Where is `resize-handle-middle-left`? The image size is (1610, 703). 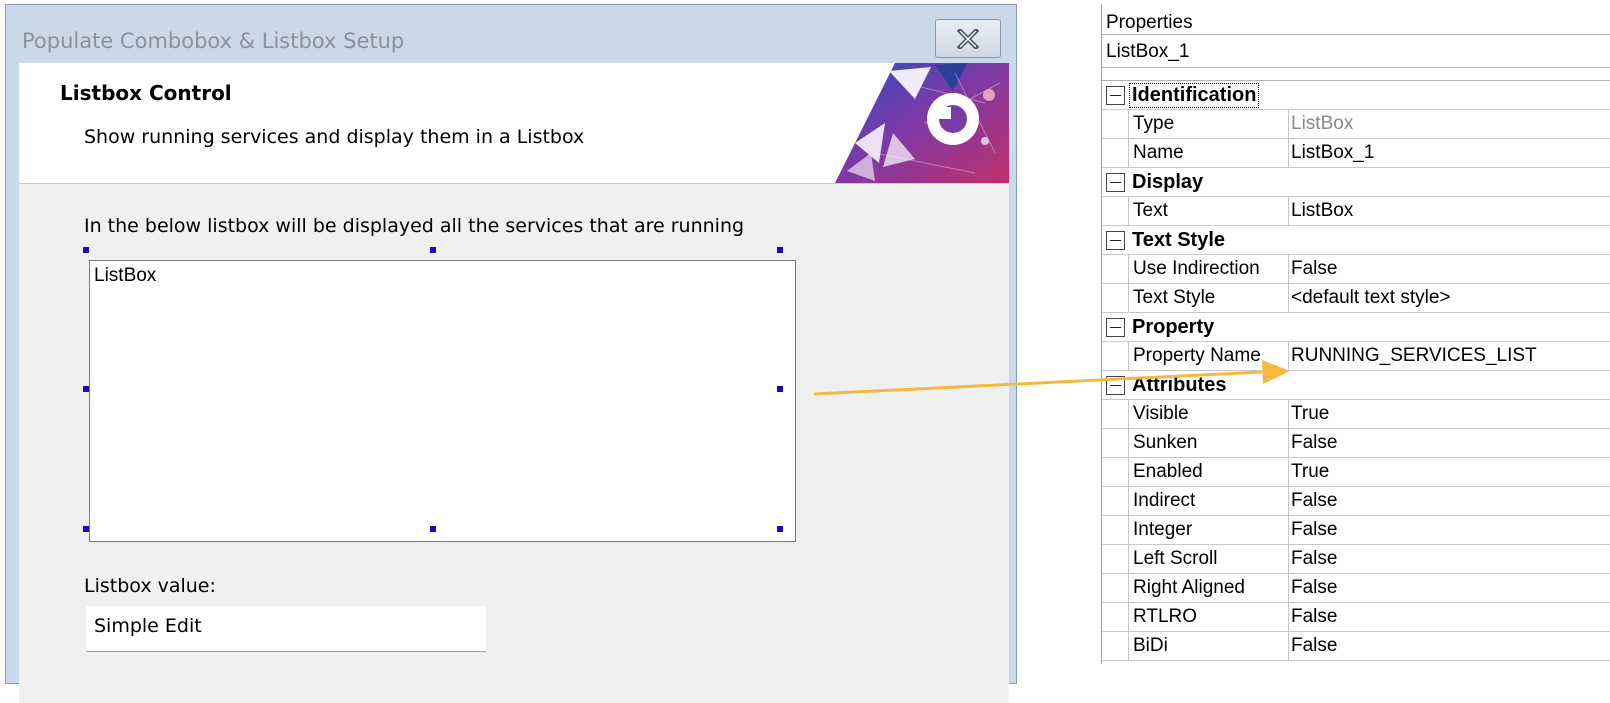 resize-handle-middle-left is located at coordinates (86, 389).